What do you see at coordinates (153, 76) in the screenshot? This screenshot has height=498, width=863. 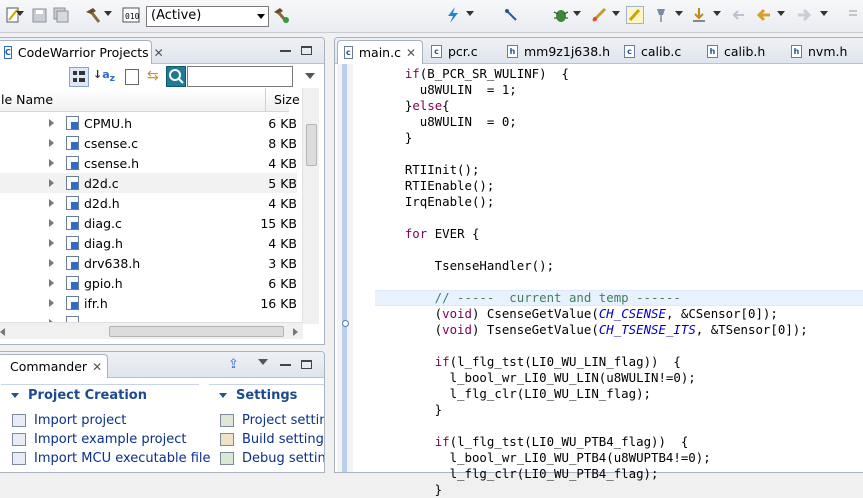 I see `link-editor-icon: ⇆` at bounding box center [153, 76].